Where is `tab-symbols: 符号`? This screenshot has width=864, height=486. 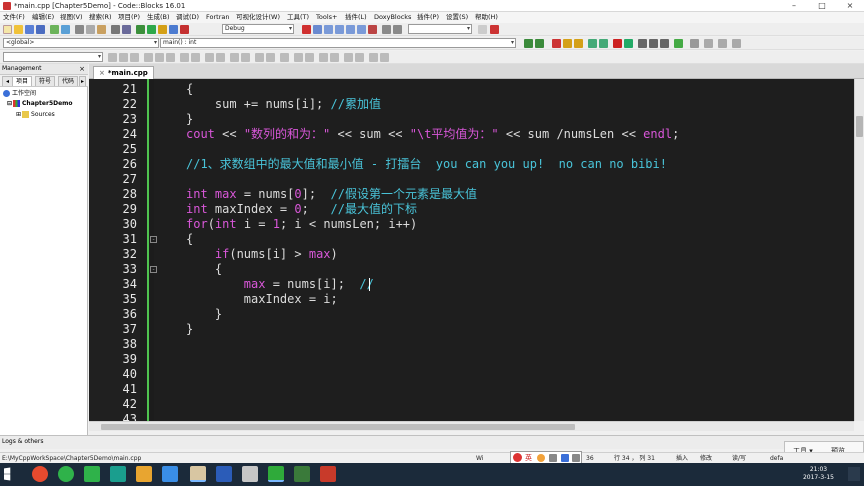
tab-symbols: 符号 is located at coordinates (45, 81).